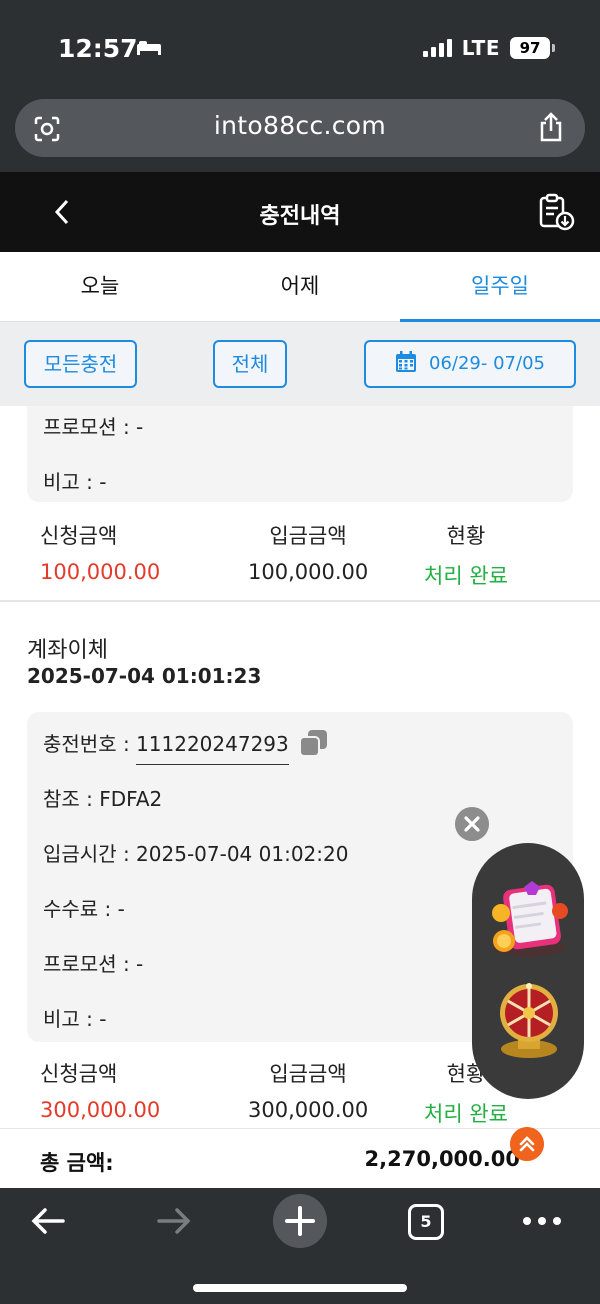 This screenshot has width=600, height=1304. I want to click on deposit-amount-col: 입금금액 300,000.00, so click(308, 1090).